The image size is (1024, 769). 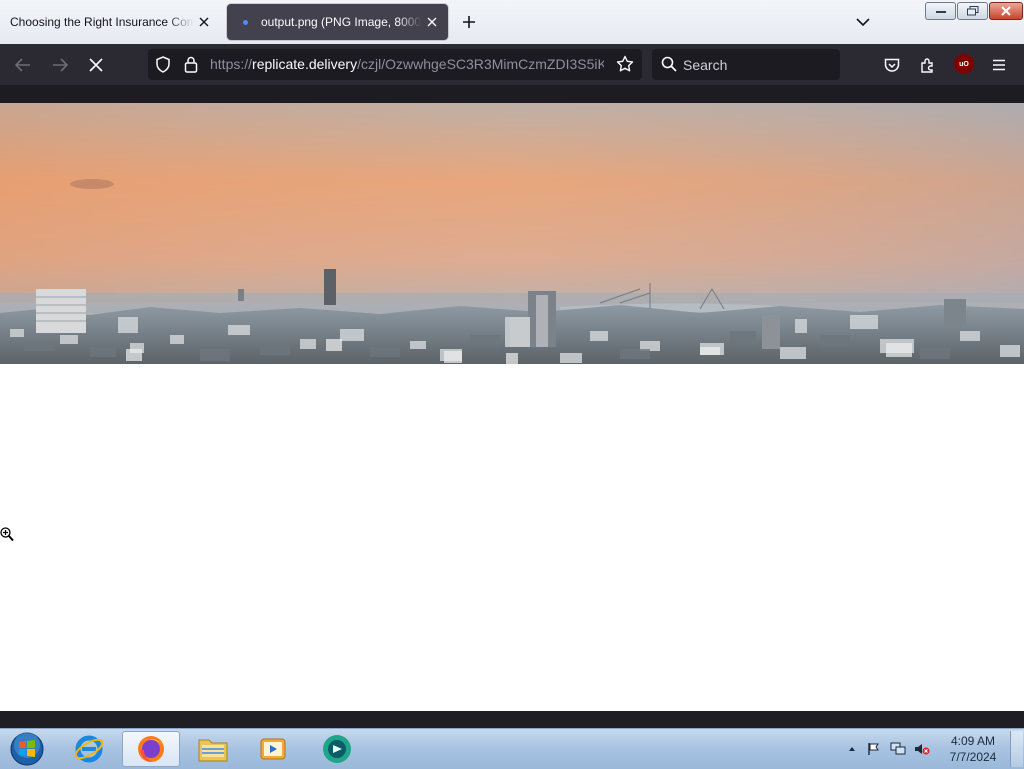 I want to click on minimize-button, so click(x=940, y=11).